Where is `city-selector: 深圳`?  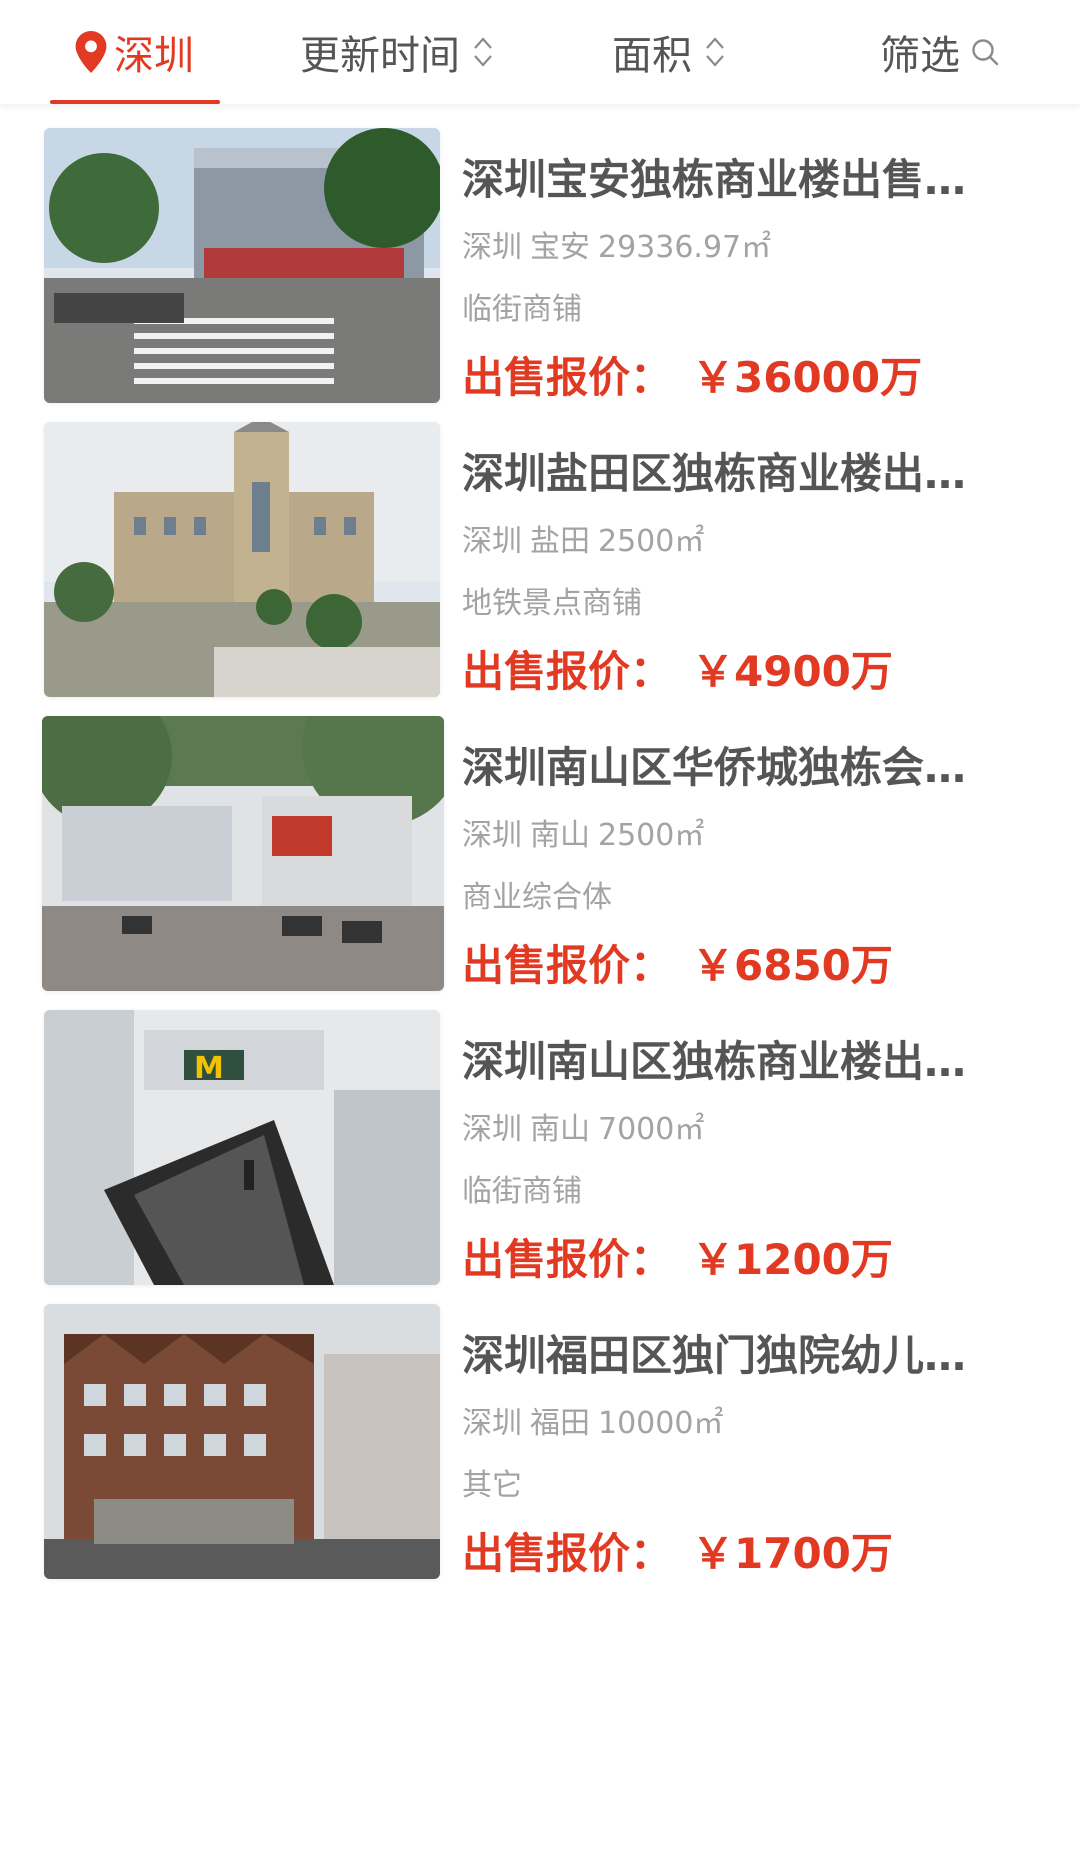 city-selector: 深圳 is located at coordinates (134, 52).